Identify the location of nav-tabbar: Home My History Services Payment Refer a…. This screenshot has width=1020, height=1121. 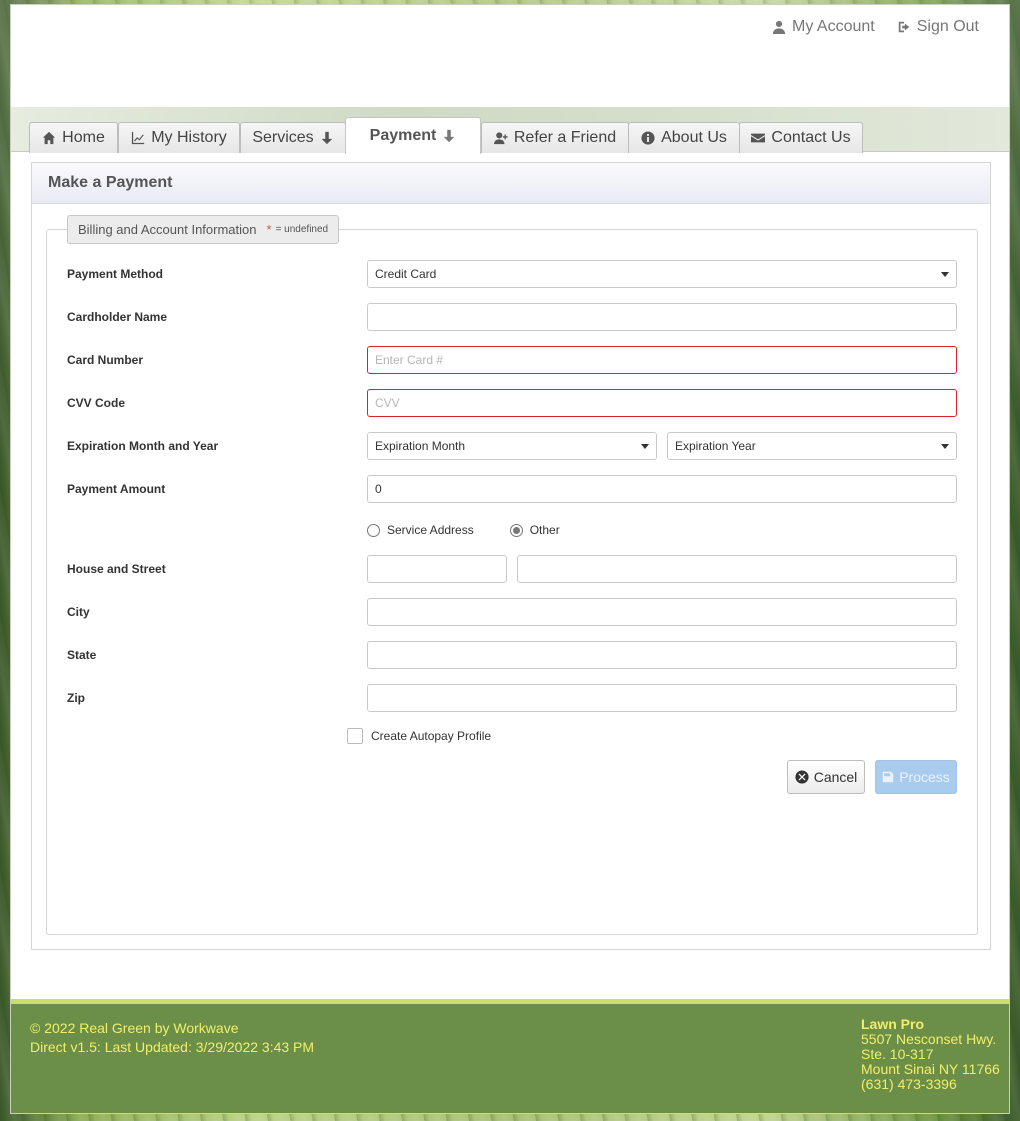
(510, 130).